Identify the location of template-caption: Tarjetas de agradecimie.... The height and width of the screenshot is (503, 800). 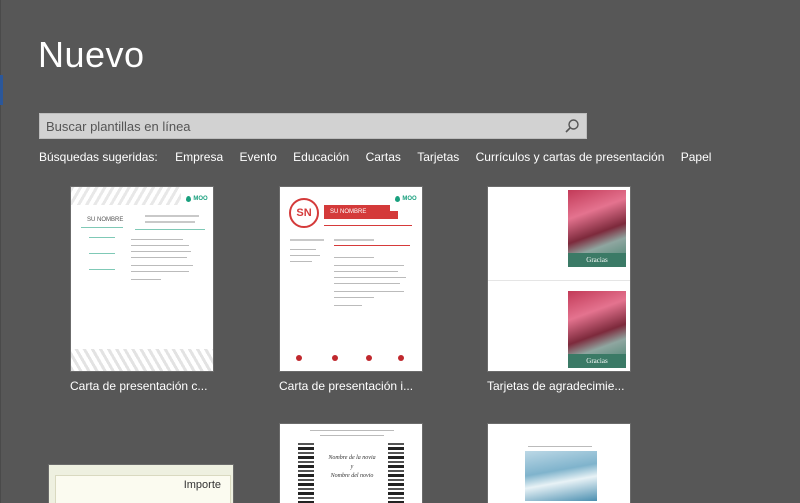
(556, 386).